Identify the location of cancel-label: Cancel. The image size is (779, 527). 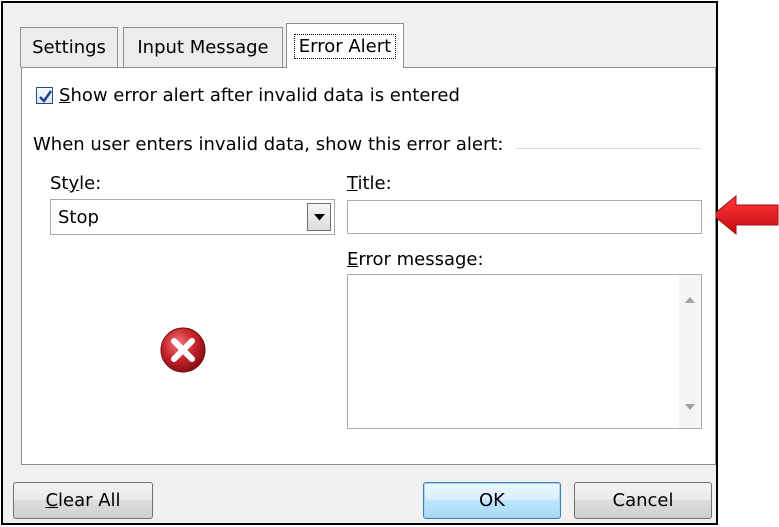
(643, 500).